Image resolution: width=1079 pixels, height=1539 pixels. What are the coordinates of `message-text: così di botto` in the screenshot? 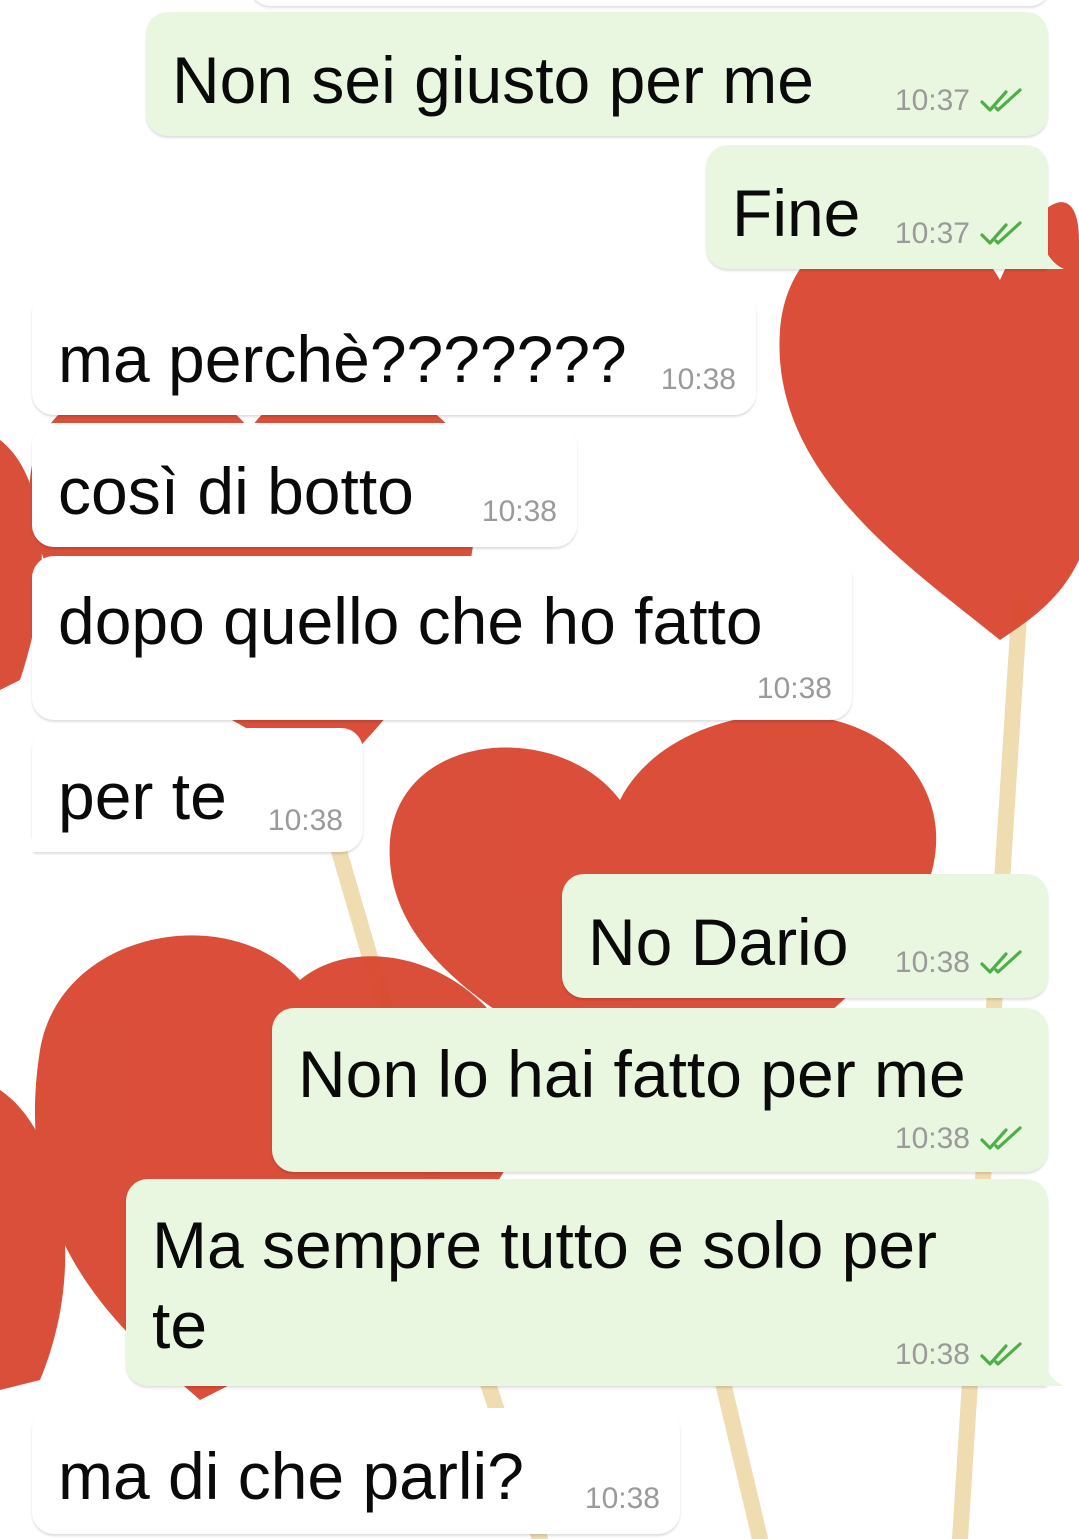 It's located at (236, 491).